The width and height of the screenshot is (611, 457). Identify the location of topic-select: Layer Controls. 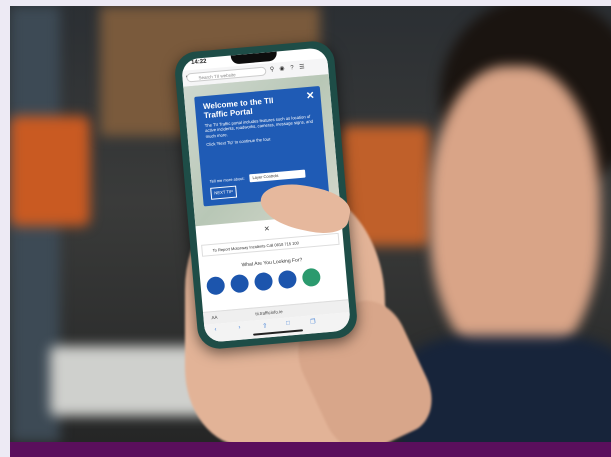
(277, 176).